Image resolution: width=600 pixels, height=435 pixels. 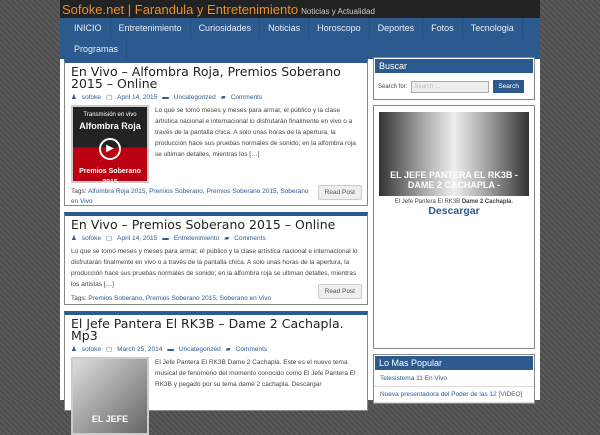 I want to click on nav-inicio: INICIO, so click(x=88, y=28).